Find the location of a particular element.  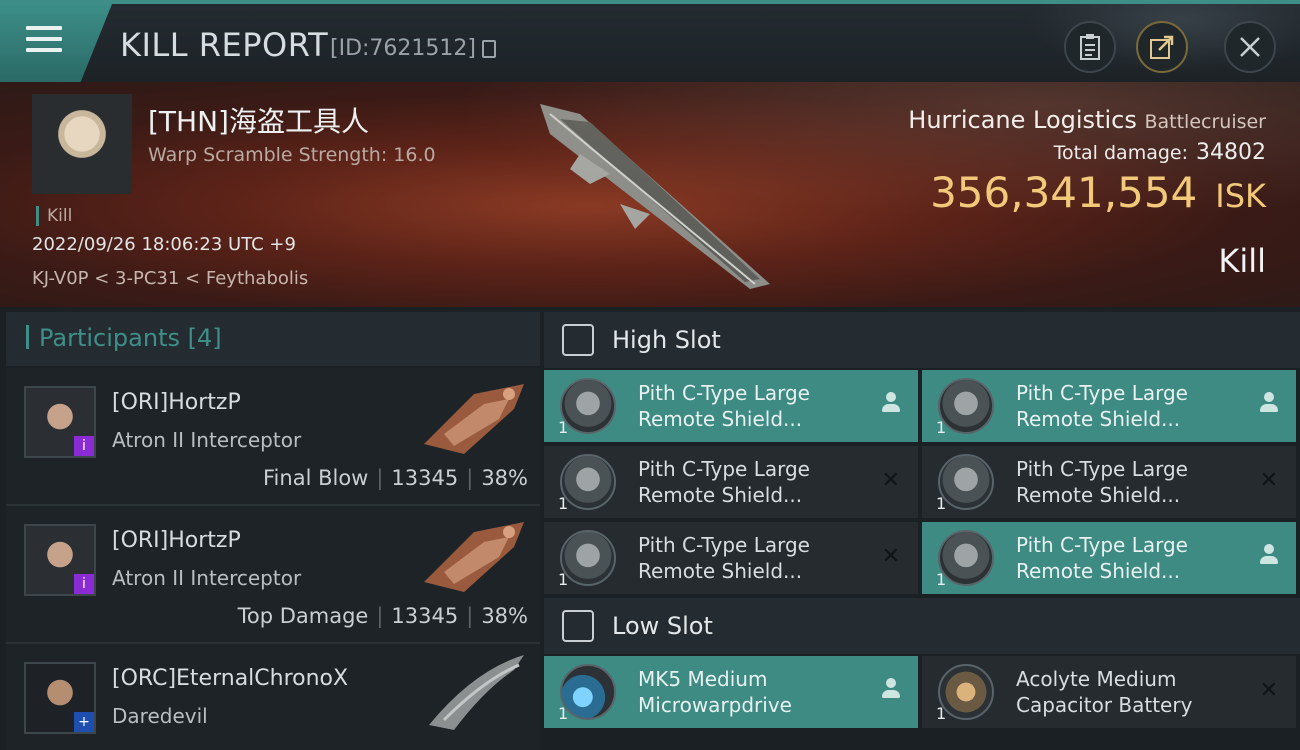

capacitor-battery-icon is located at coordinates (966, 692).